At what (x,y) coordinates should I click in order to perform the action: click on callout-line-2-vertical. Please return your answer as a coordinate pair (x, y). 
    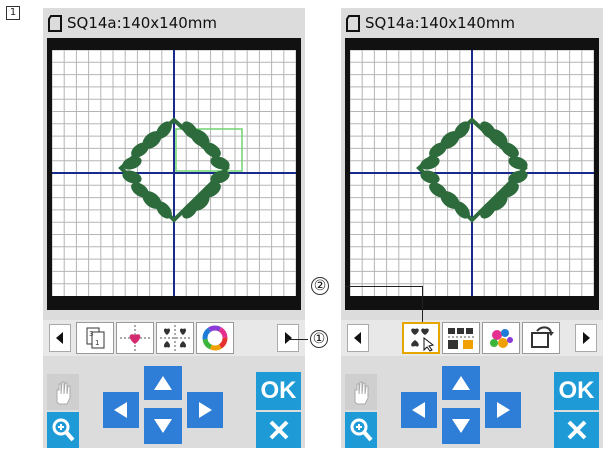
    Looking at the image, I should click on (422, 304).